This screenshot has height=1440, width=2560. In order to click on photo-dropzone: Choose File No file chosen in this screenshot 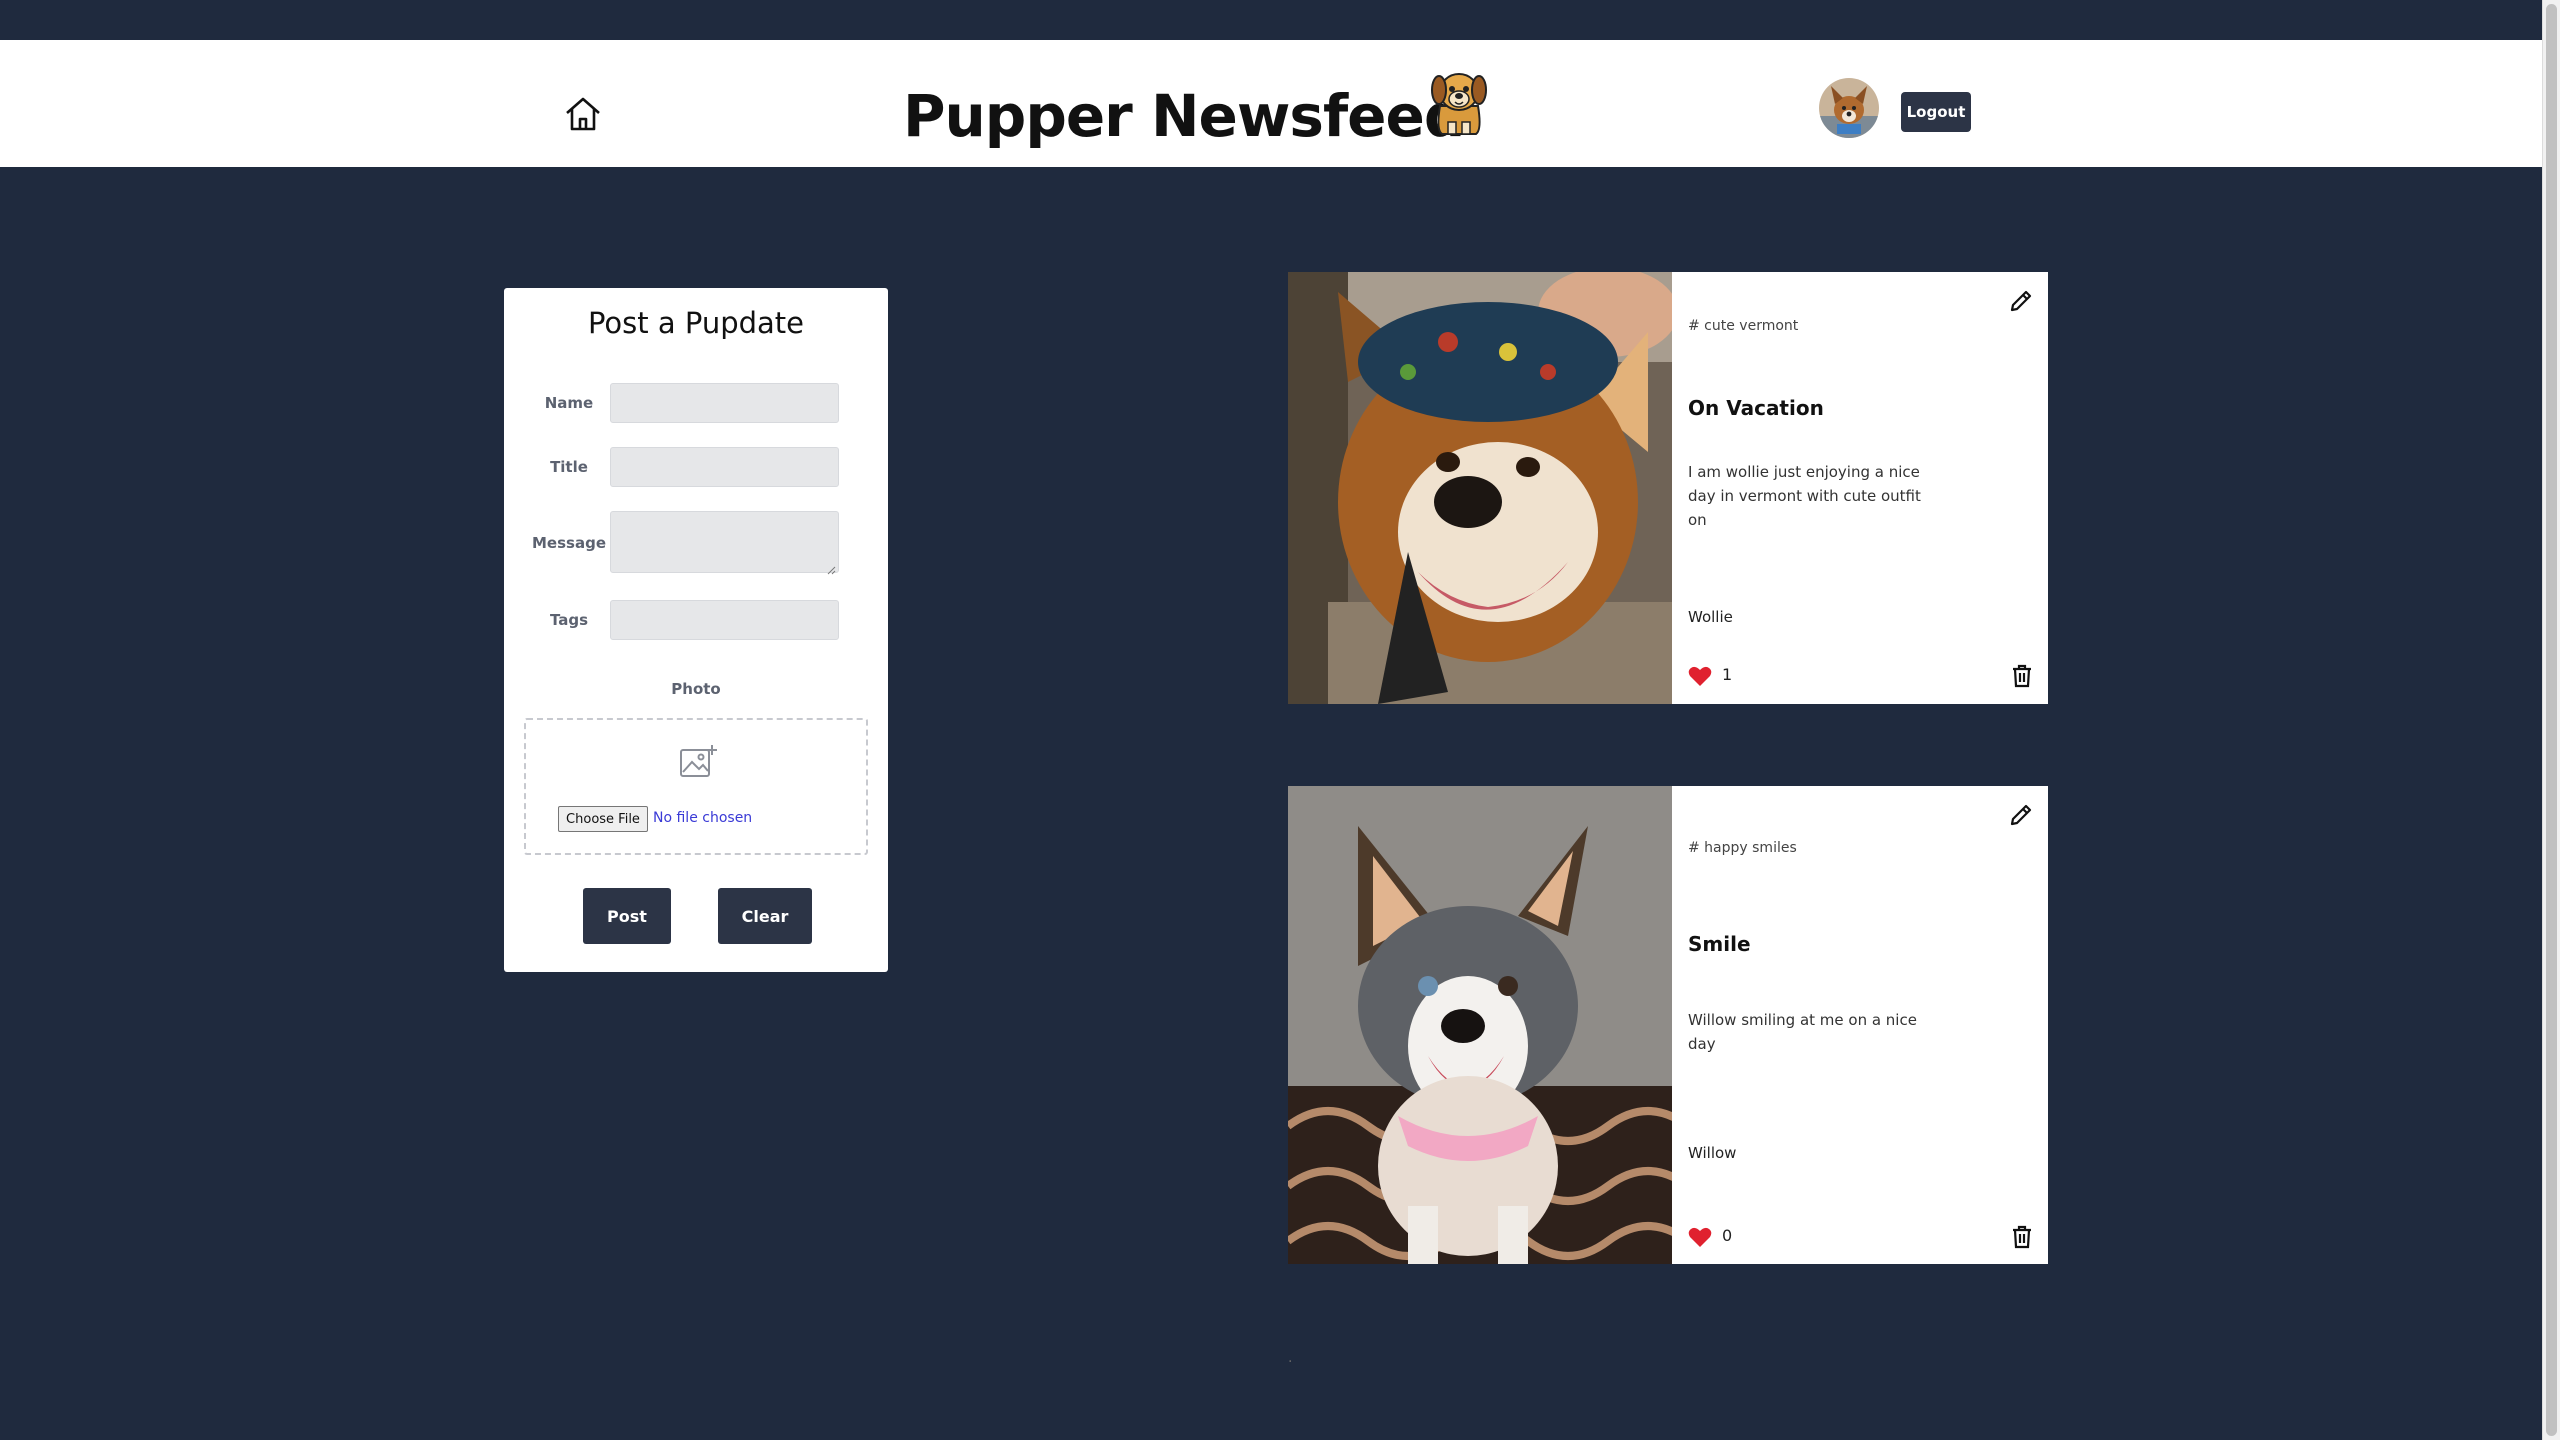, I will do `click(696, 786)`.